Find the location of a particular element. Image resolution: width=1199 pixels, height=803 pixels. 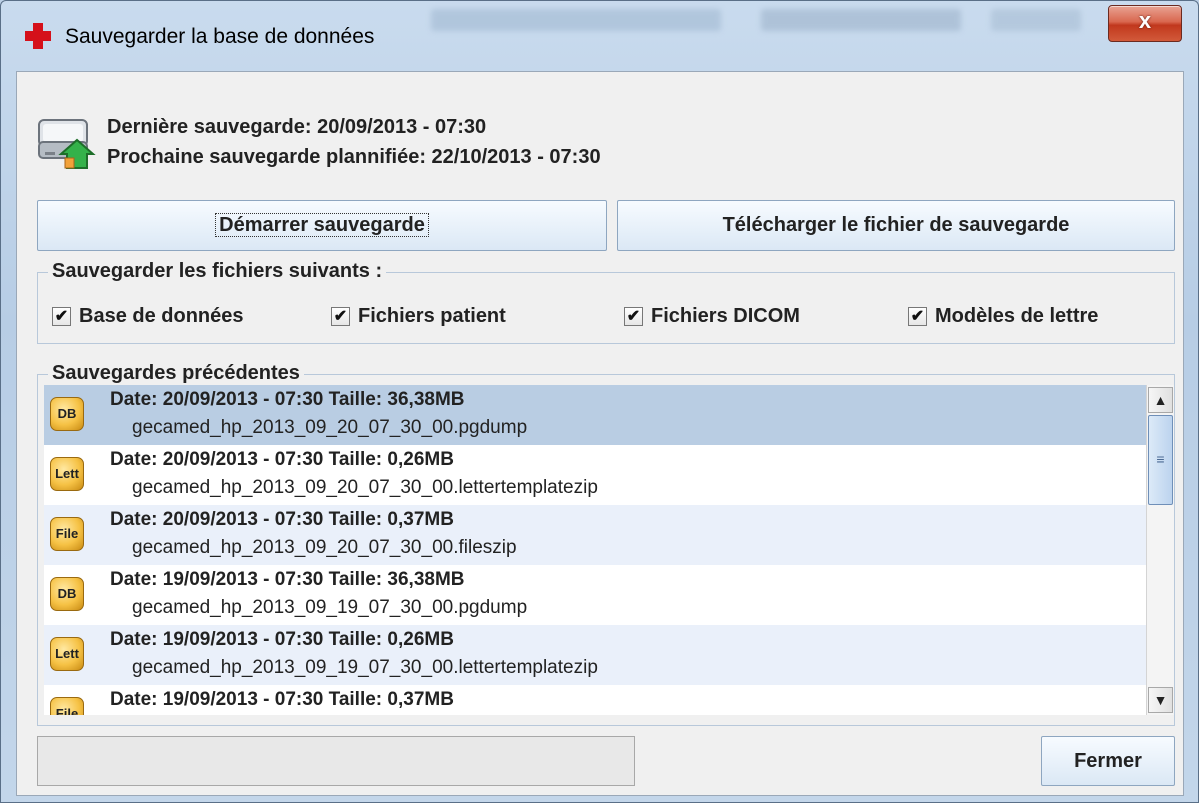

close-button: Fermer is located at coordinates (1108, 761).